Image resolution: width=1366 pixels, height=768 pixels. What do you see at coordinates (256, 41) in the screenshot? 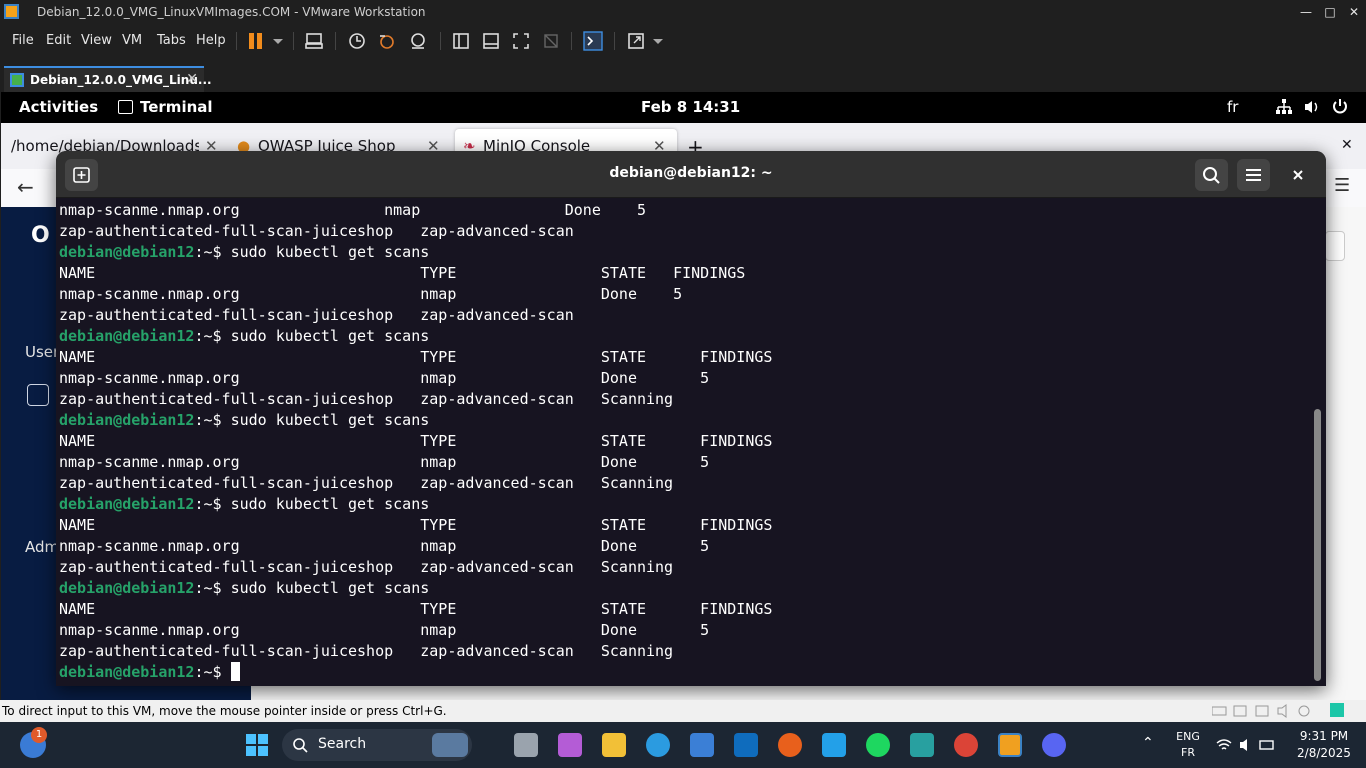
I see `suspend-icon` at bounding box center [256, 41].